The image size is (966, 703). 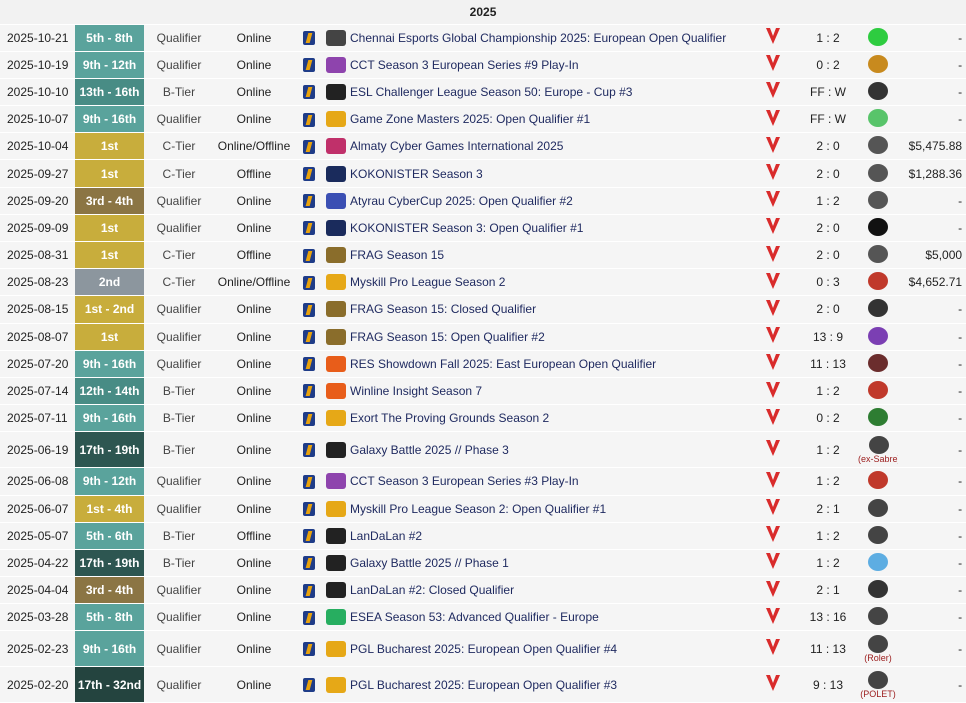 What do you see at coordinates (548, 450) in the screenshot?
I see `tournament-name-link: Galaxy Battle 2025 // Phase 3` at bounding box center [548, 450].